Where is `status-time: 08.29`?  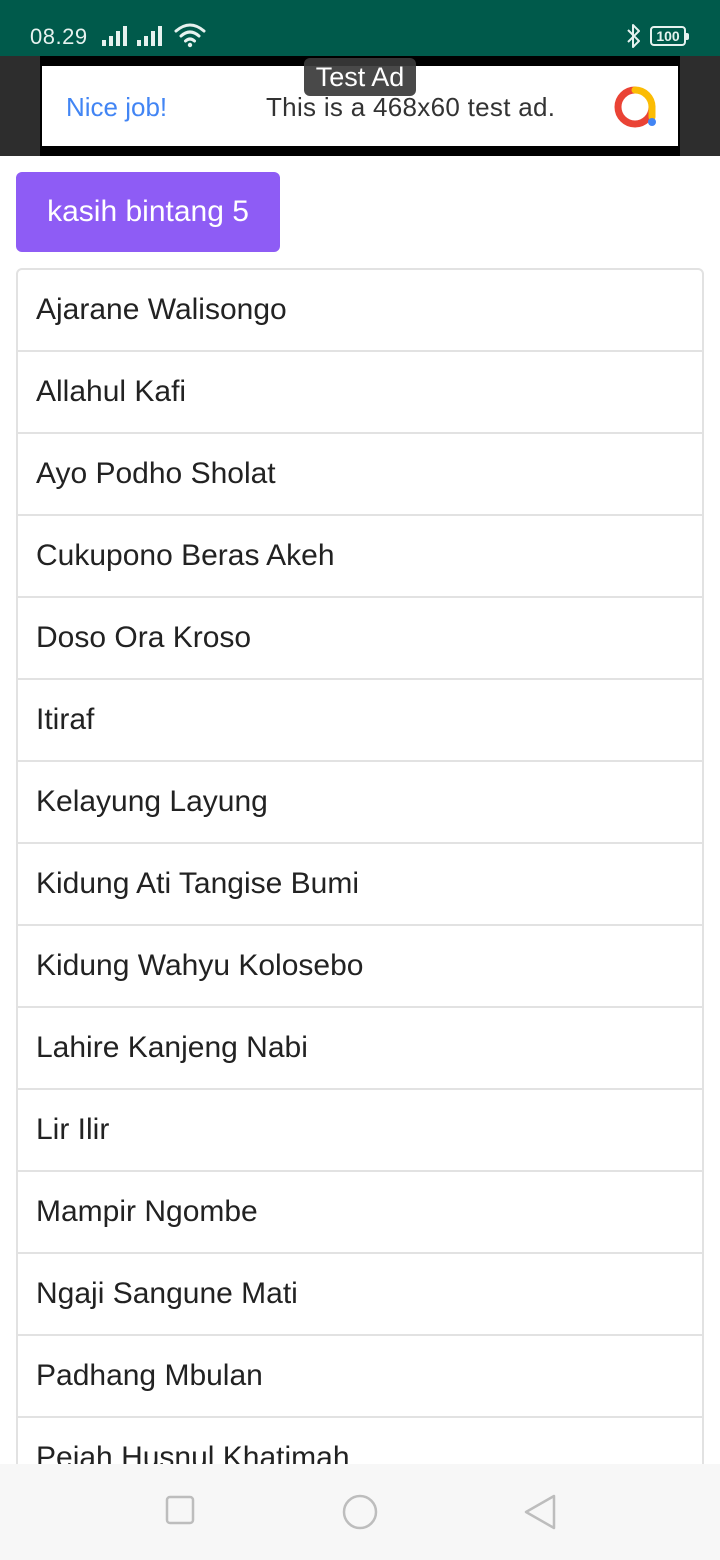
status-time: 08.29 is located at coordinates (59, 36).